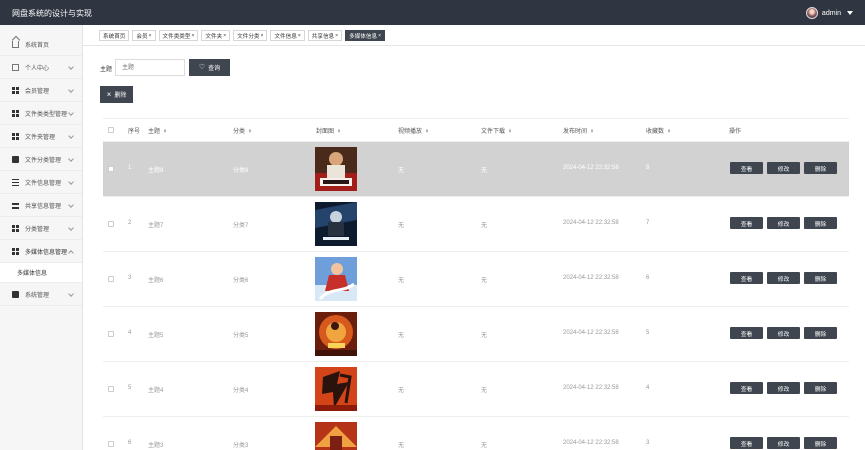 This screenshot has width=865, height=450. I want to click on header-download: 文件下载 ▲ ▼, so click(496, 130).